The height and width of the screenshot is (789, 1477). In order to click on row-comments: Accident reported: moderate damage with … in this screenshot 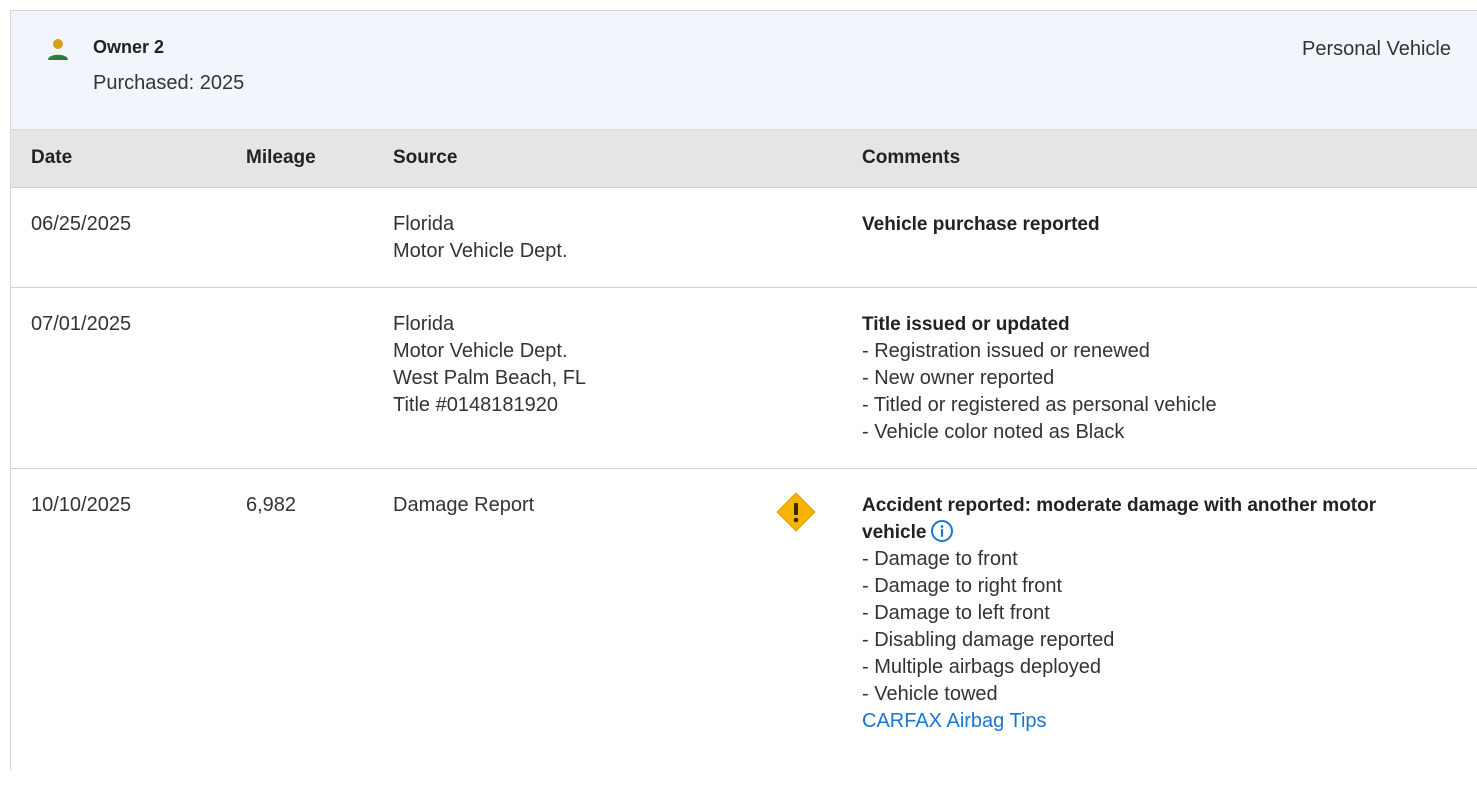, I will do `click(1162, 613)`.